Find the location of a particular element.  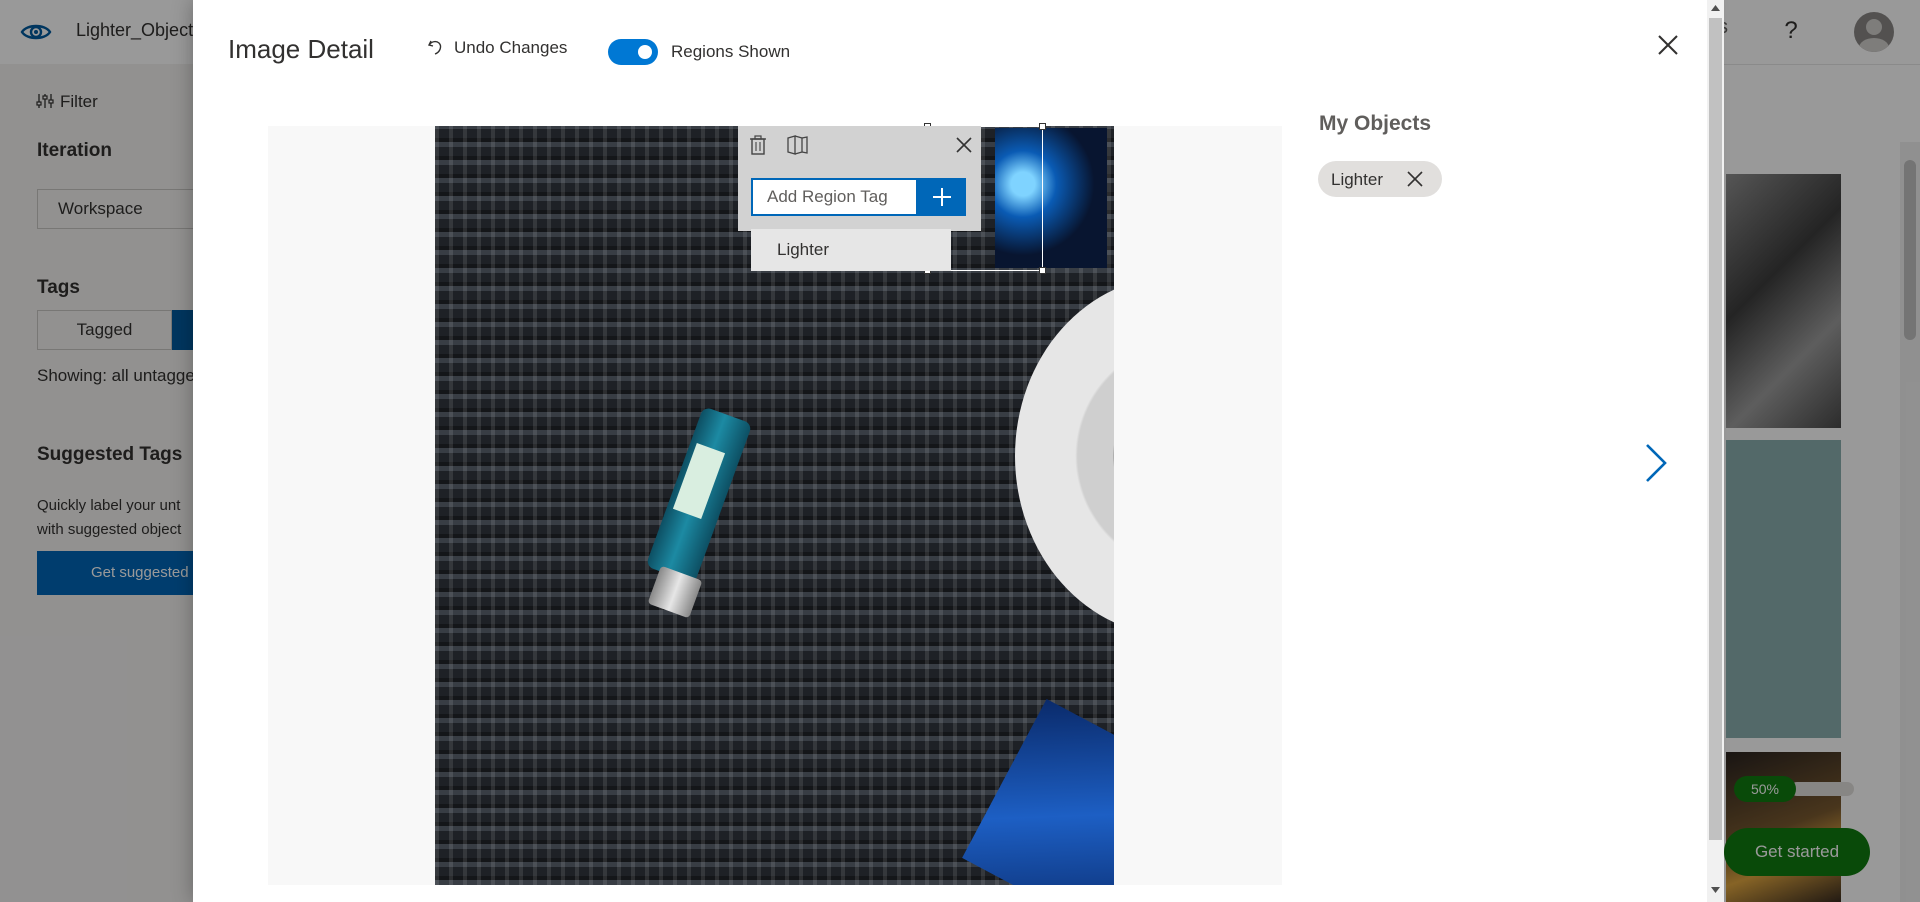

scroll-up-icon is located at coordinates (1715, 8).